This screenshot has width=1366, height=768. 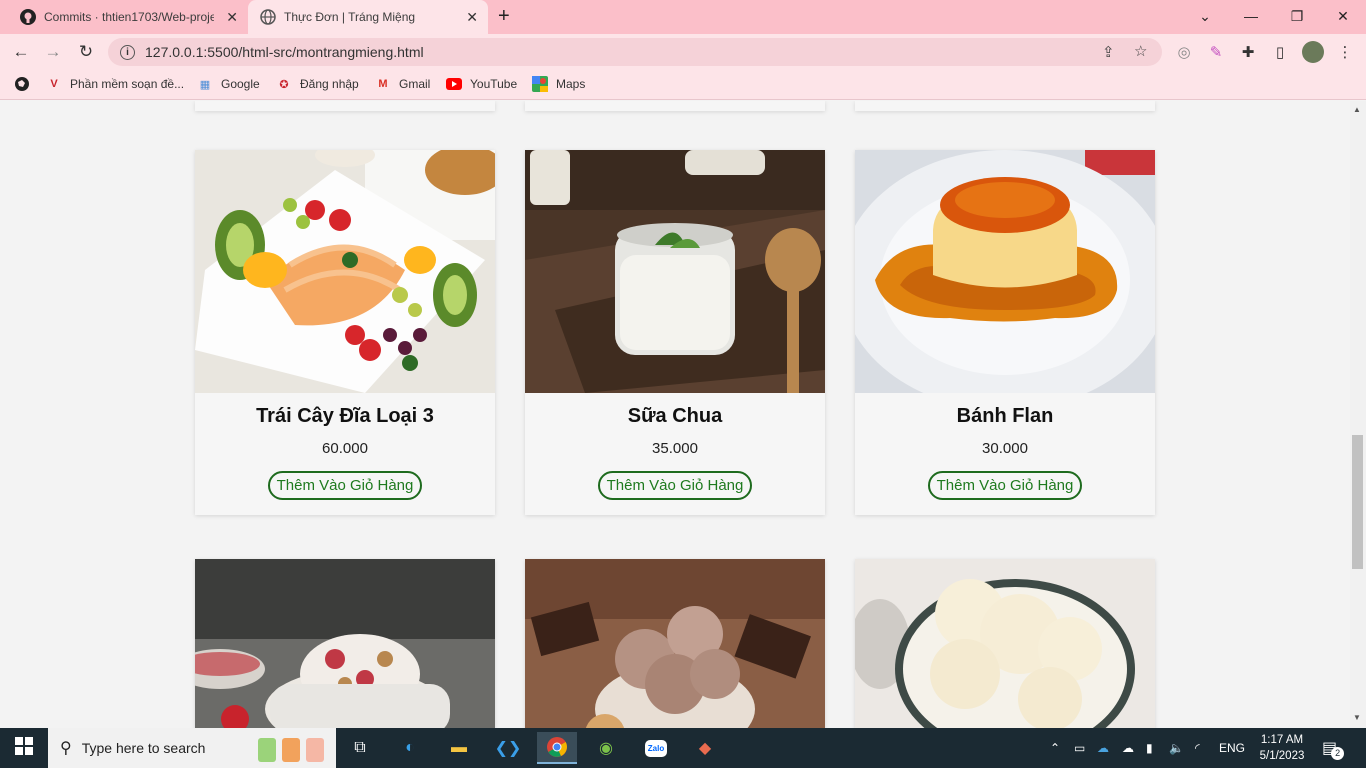 I want to click on onedrive-icon: ☁, so click(x=1103, y=748).